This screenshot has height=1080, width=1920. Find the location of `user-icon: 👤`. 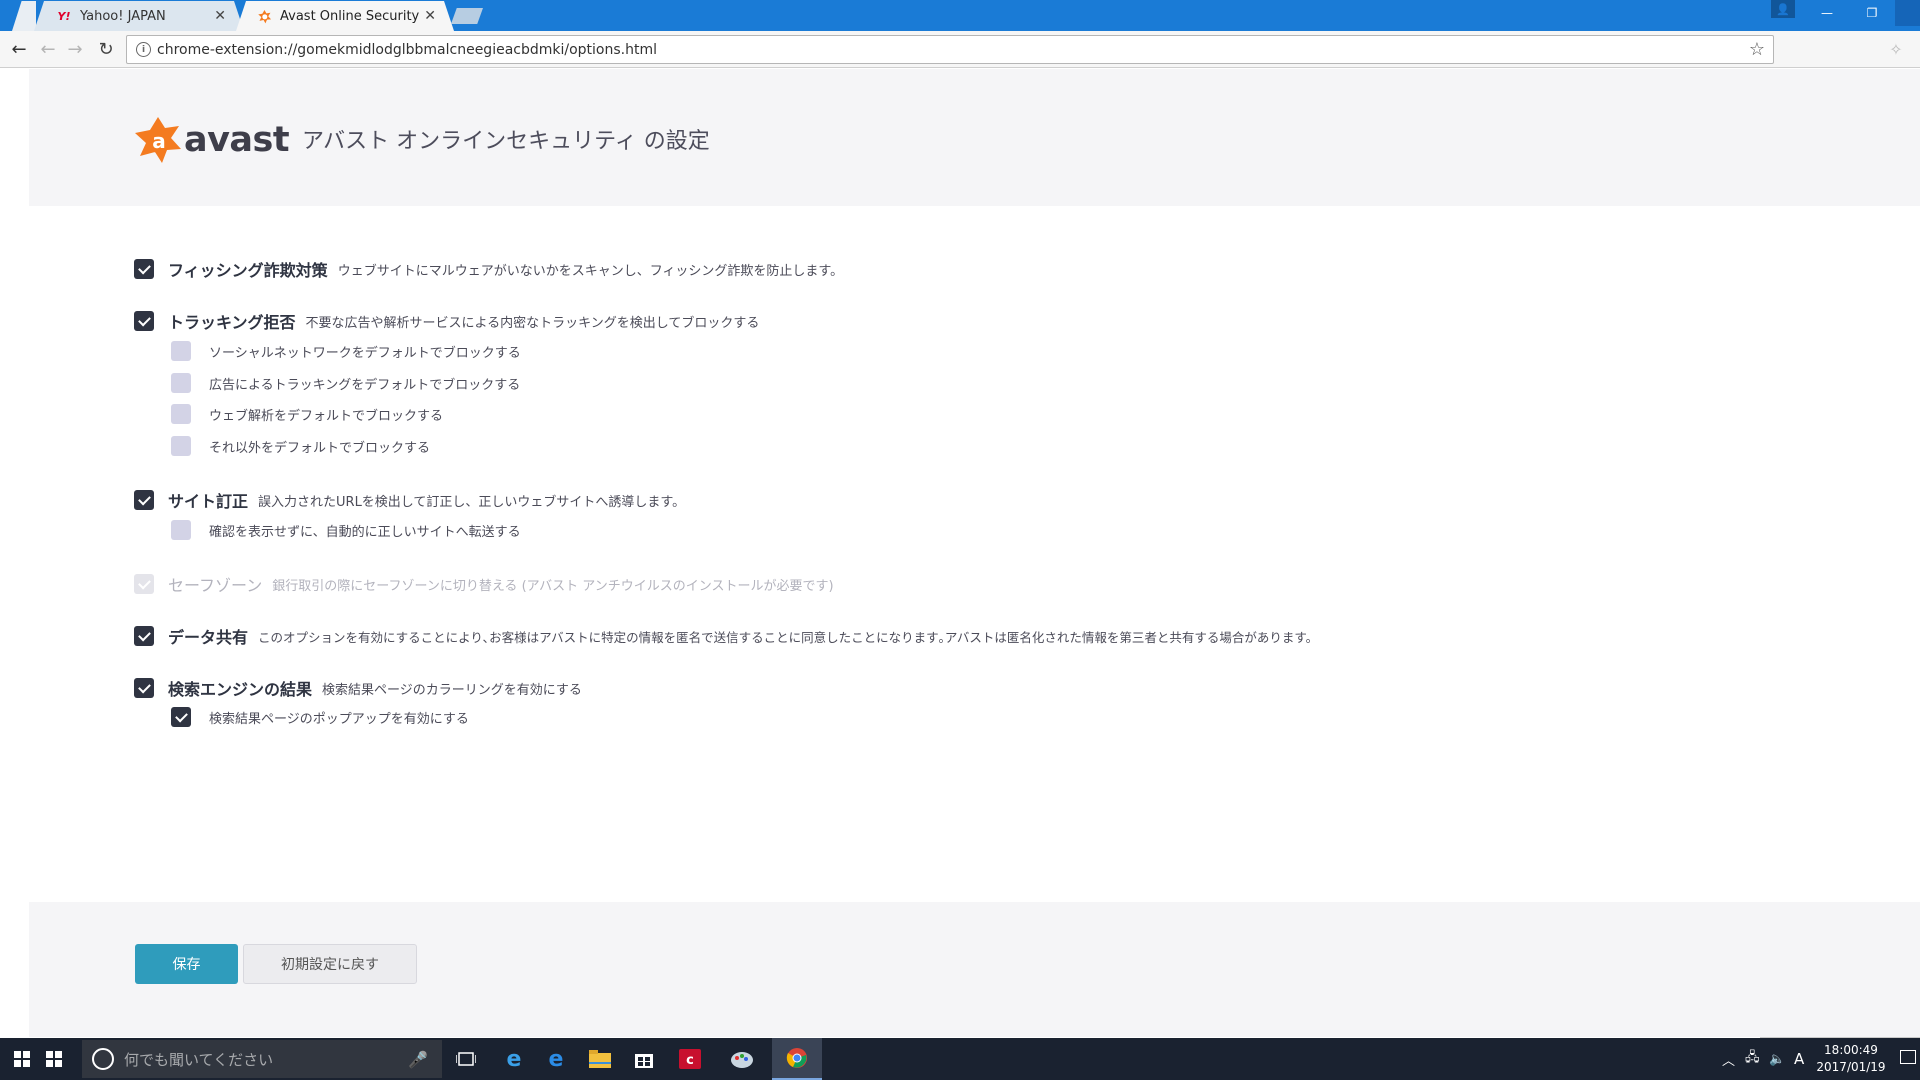

user-icon: 👤 is located at coordinates (1783, 9).